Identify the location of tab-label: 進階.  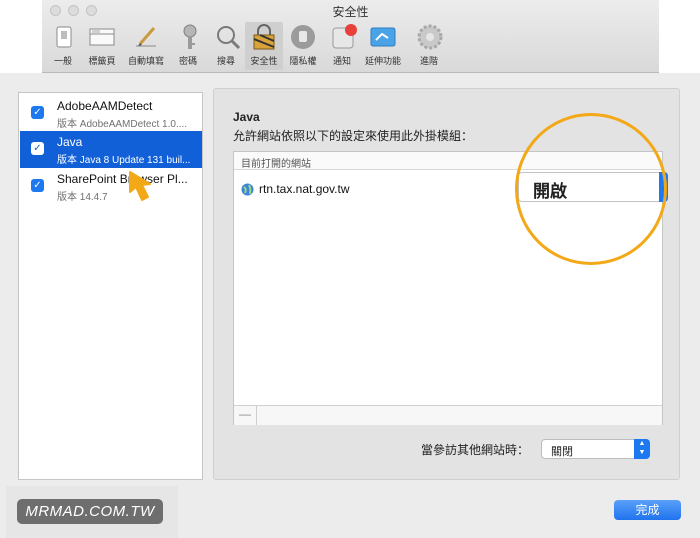
(428, 61).